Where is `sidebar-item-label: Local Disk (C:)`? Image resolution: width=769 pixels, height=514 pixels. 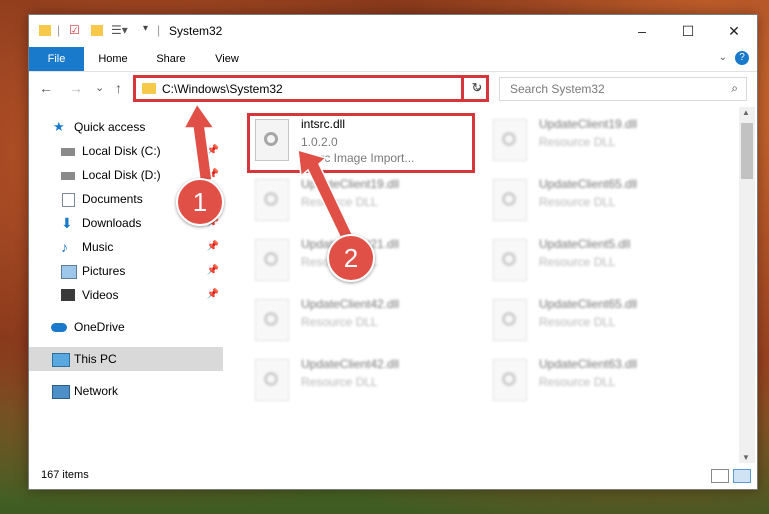 sidebar-item-label: Local Disk (C:) is located at coordinates (121, 151).